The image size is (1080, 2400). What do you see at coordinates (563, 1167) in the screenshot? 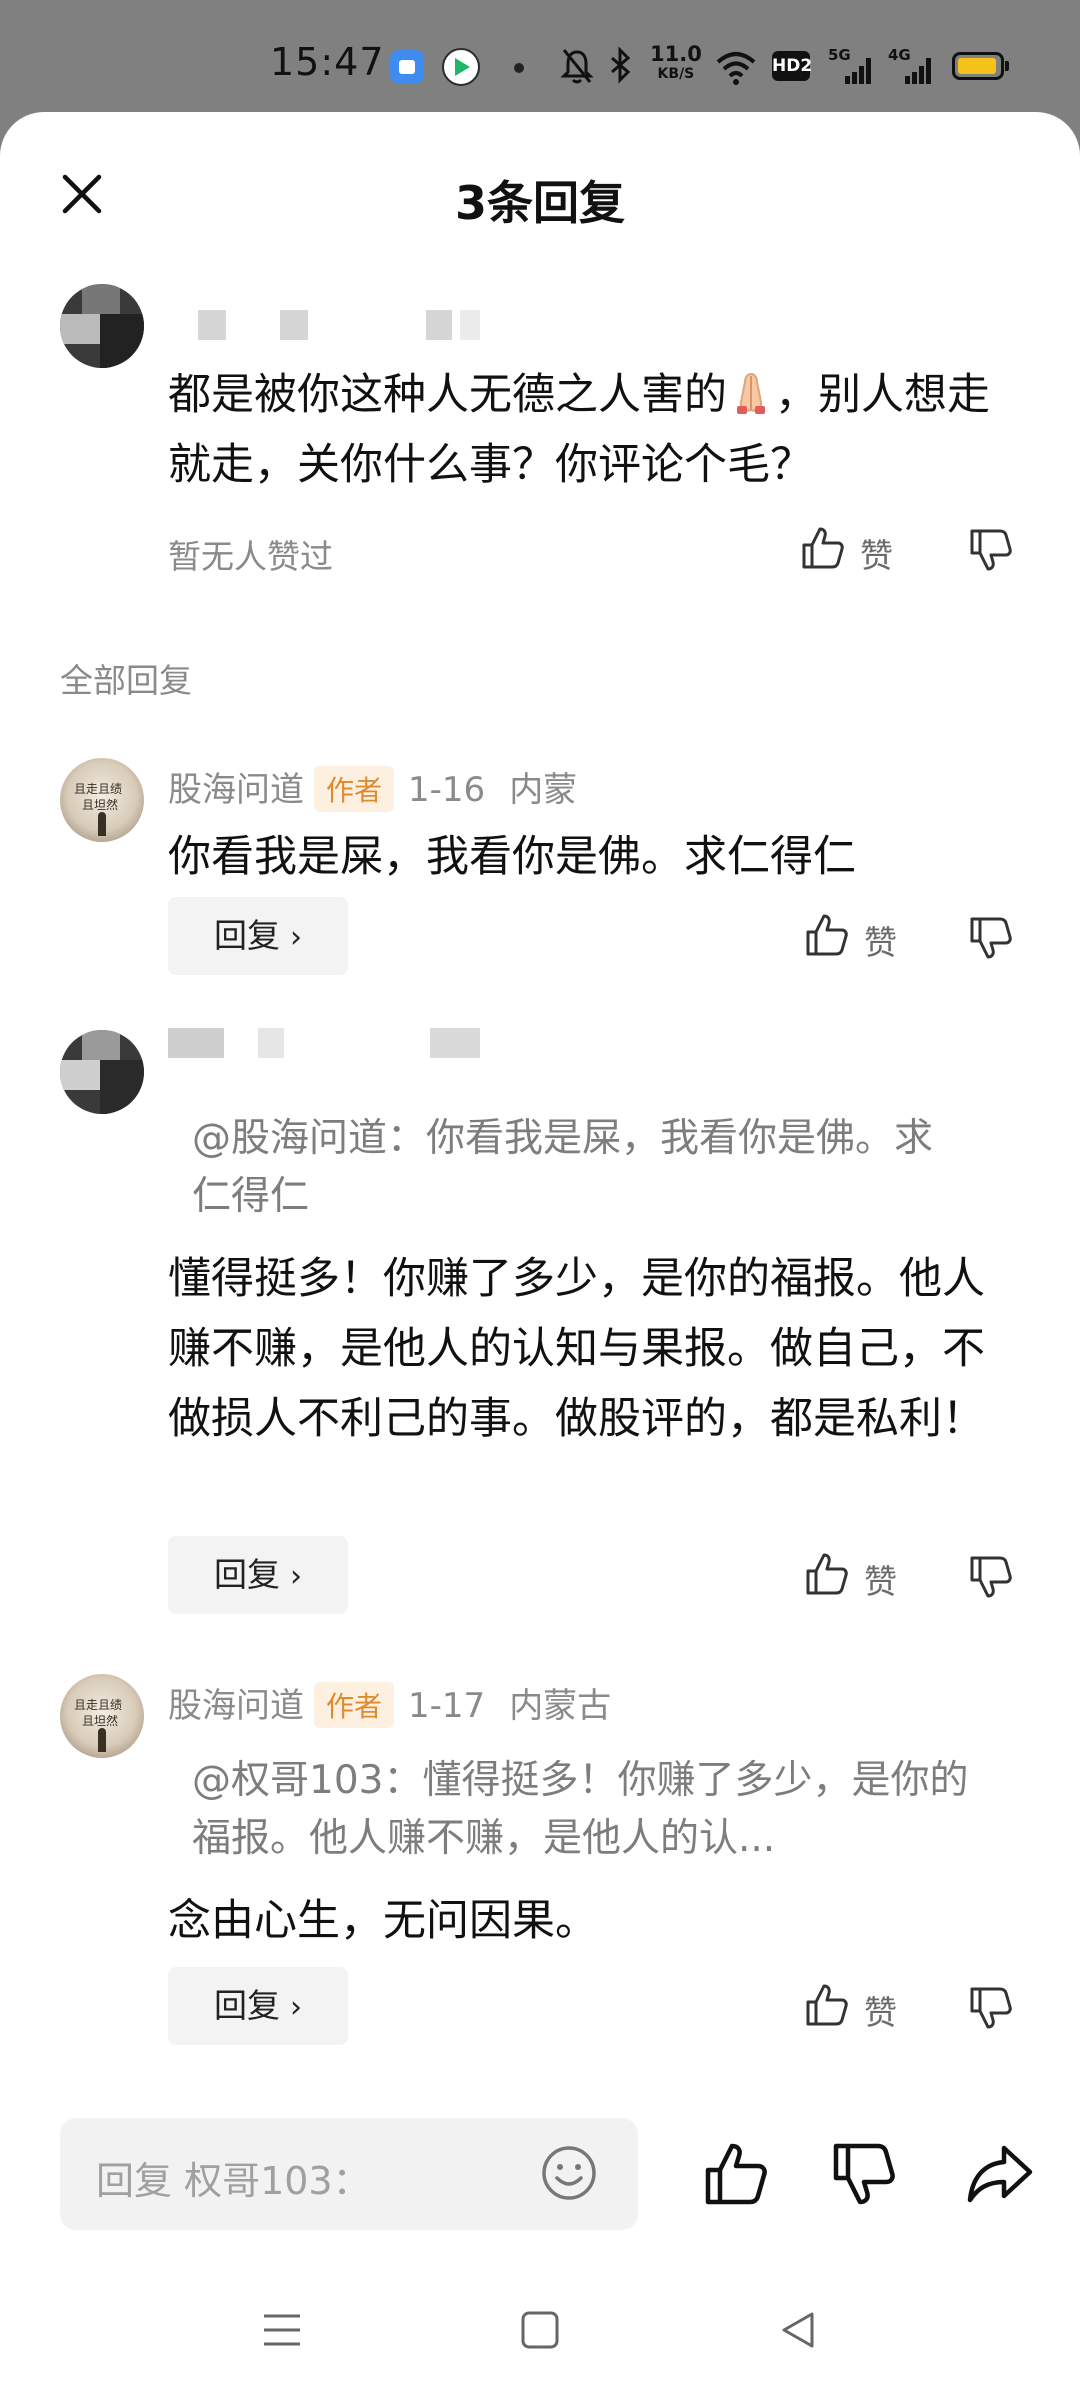
I see `quoted-reply: @股海问道：你看我是屎，我看你是佛。求仁得仁` at bounding box center [563, 1167].